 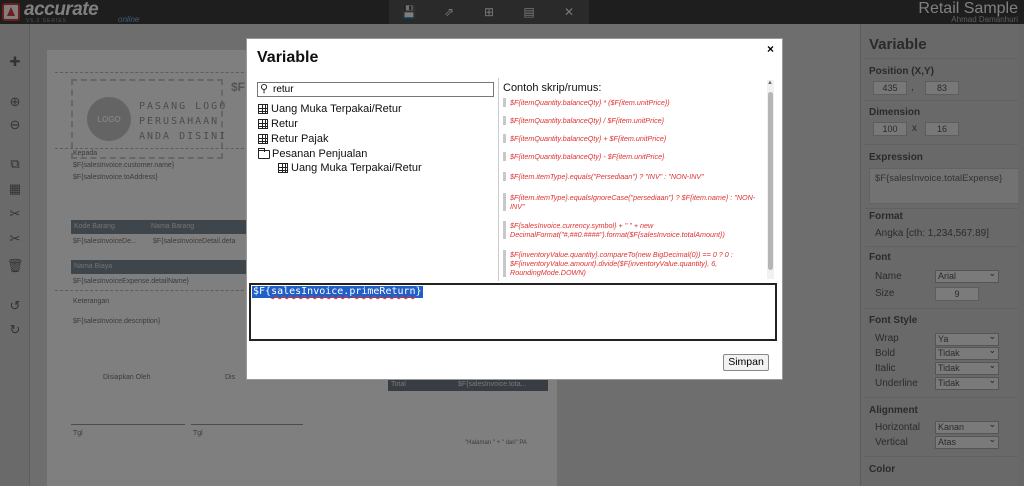 I want to click on tree-item-label: Retur, so click(x=284, y=124).